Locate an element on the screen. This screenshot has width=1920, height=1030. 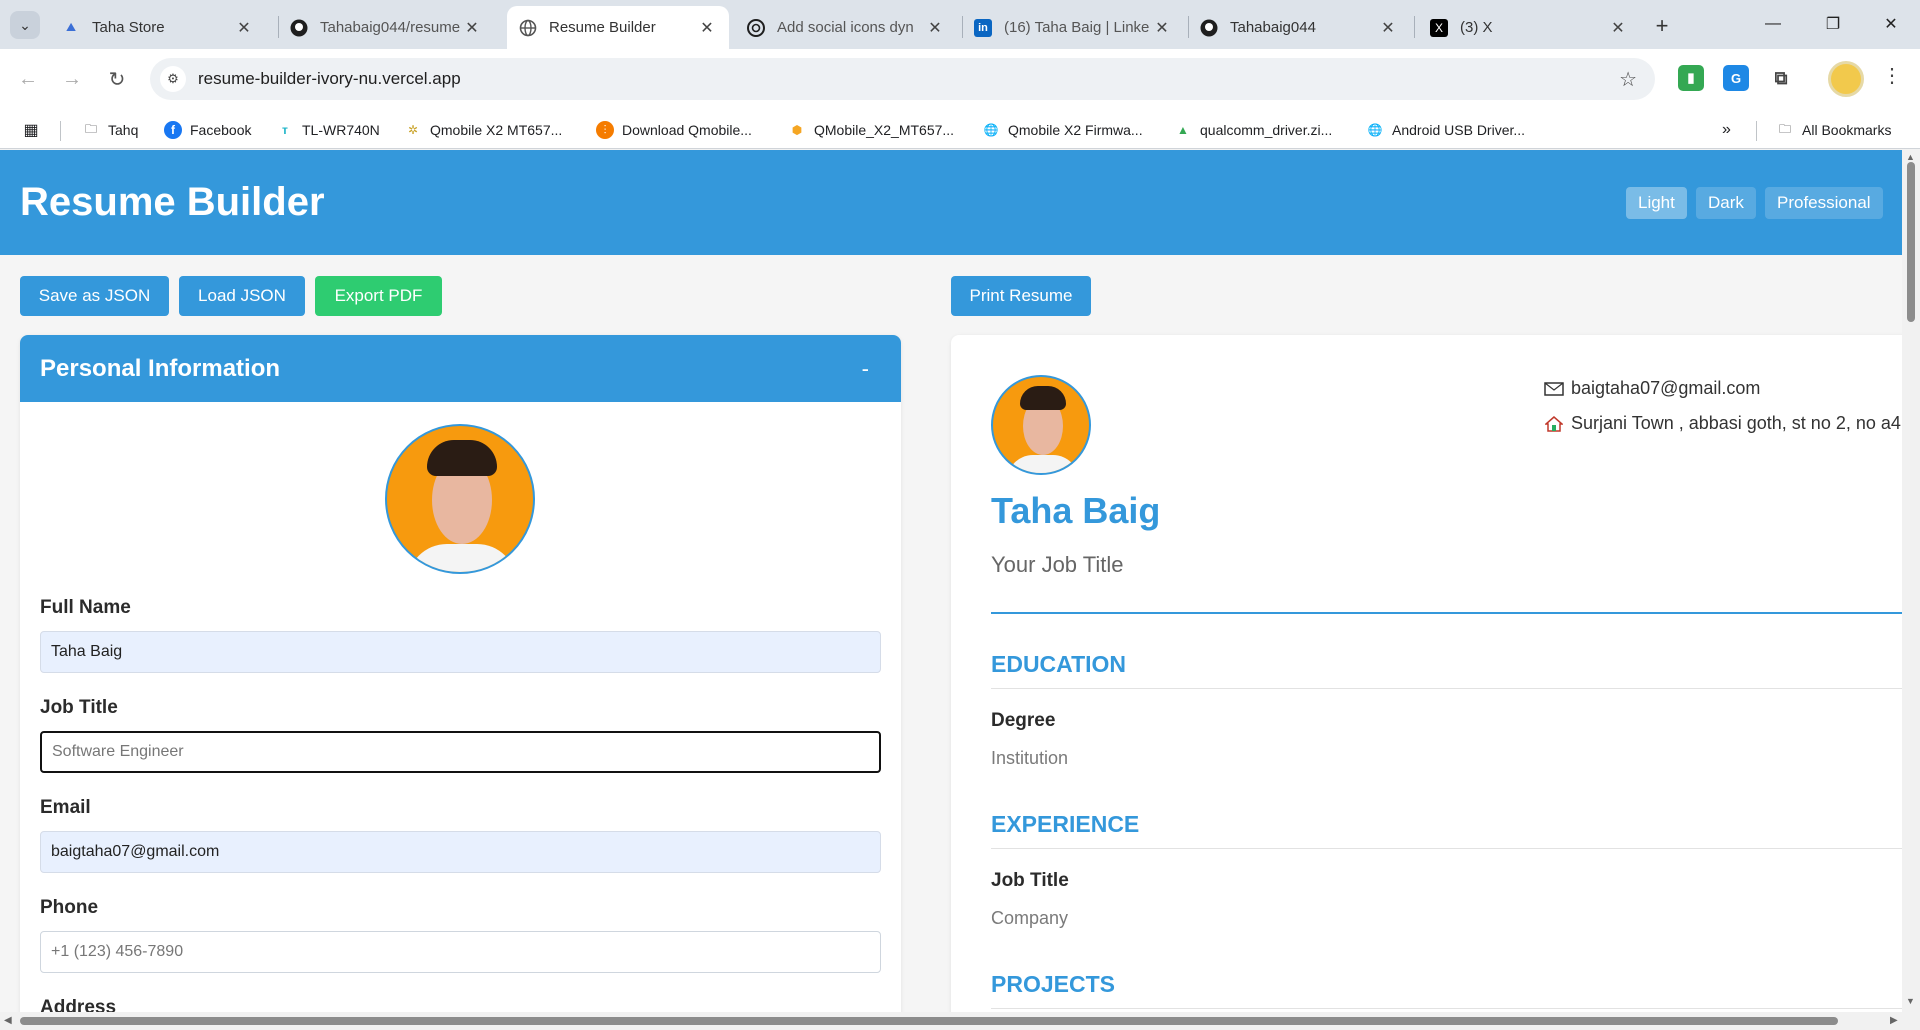
leaf-icon: ✲ is located at coordinates (413, 130).